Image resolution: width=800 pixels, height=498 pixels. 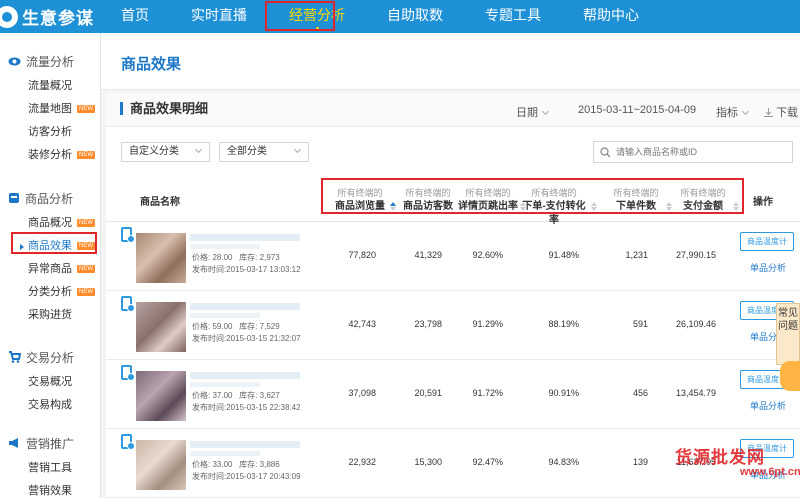 What do you see at coordinates (611, 16) in the screenshot?
I see `nav-help: 帮助中心` at bounding box center [611, 16].